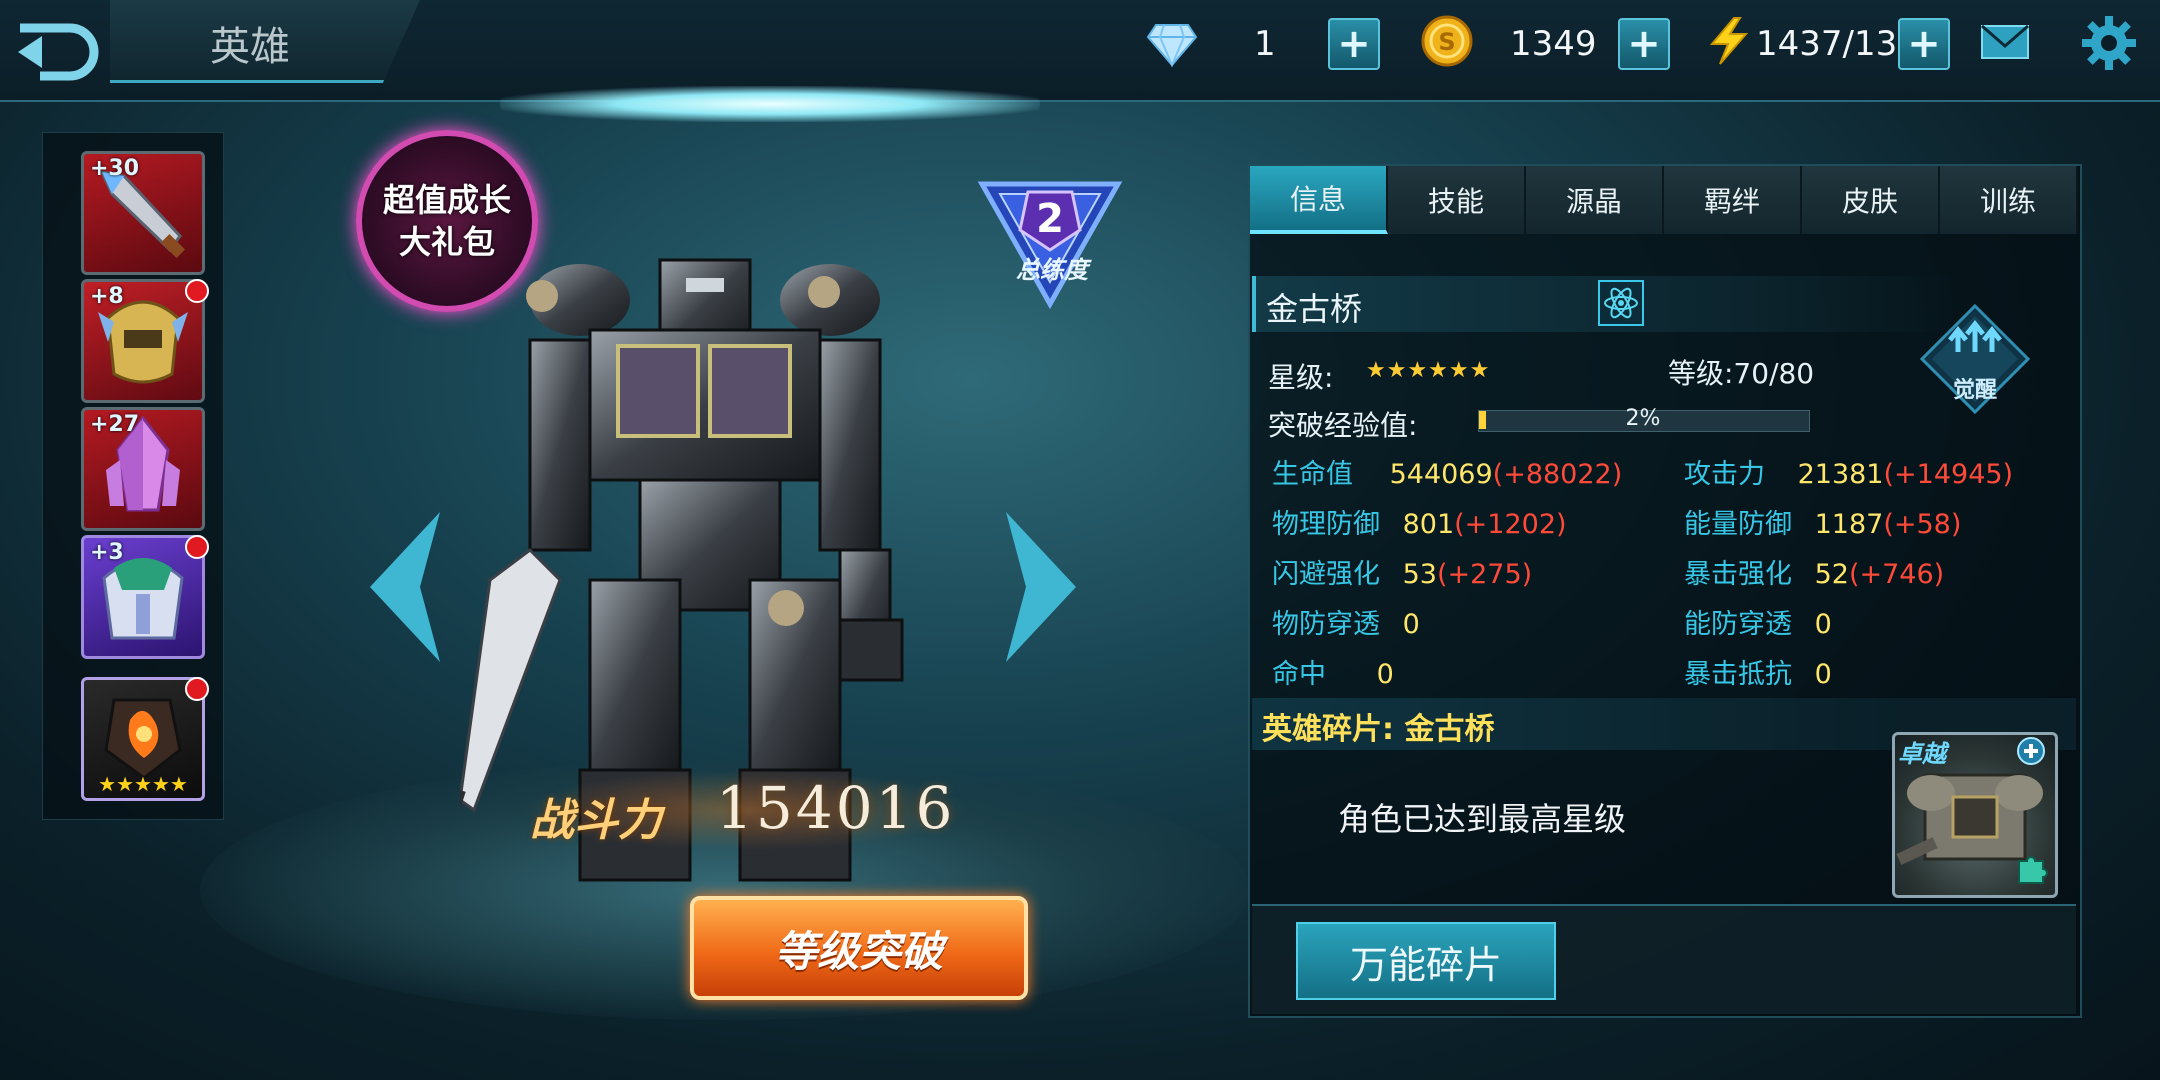  I want to click on add-fragment-icon, so click(2031, 751).